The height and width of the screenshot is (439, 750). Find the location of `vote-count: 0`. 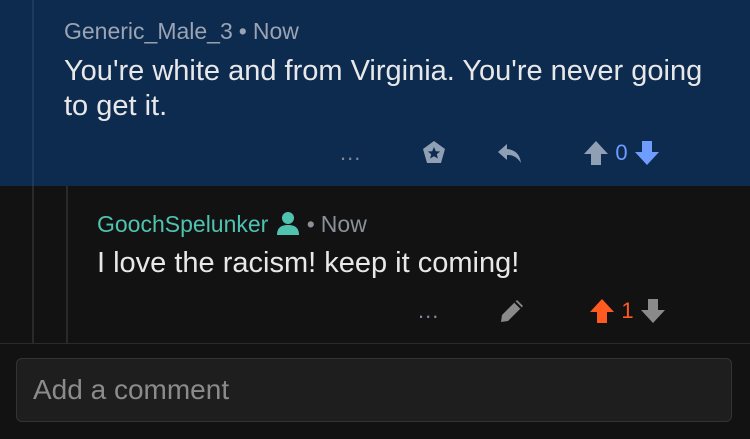

vote-count: 0 is located at coordinates (621, 152).